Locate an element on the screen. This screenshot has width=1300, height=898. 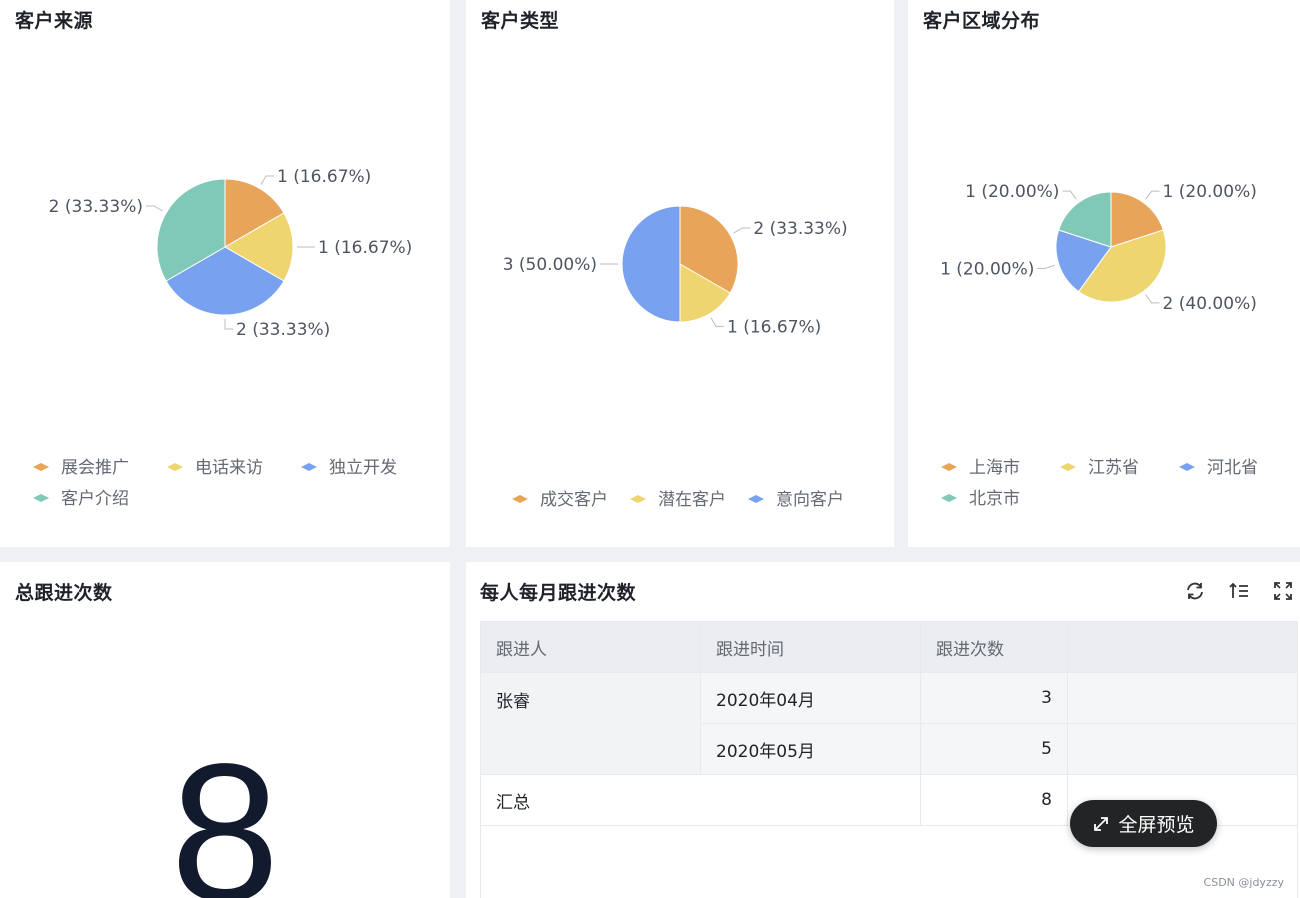
legend-label: 潜在客户 is located at coordinates (692, 500).